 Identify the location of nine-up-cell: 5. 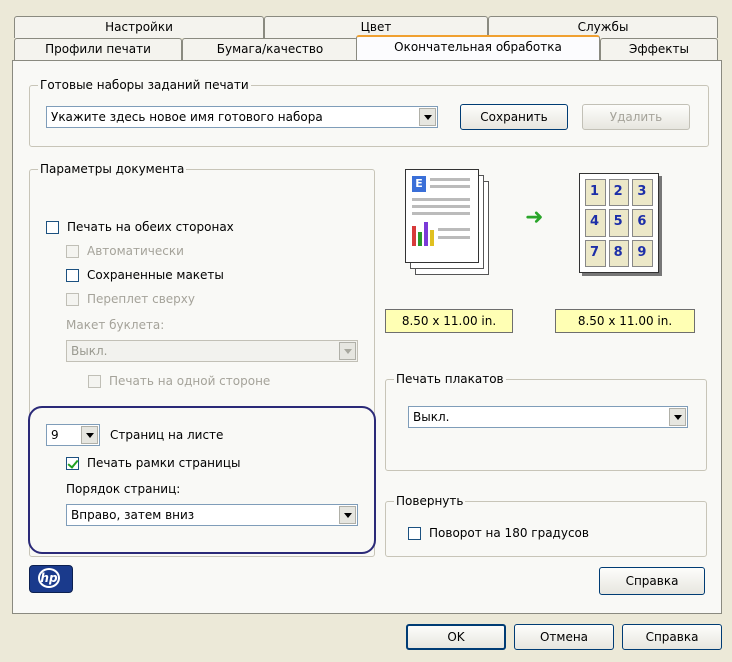
(619, 223).